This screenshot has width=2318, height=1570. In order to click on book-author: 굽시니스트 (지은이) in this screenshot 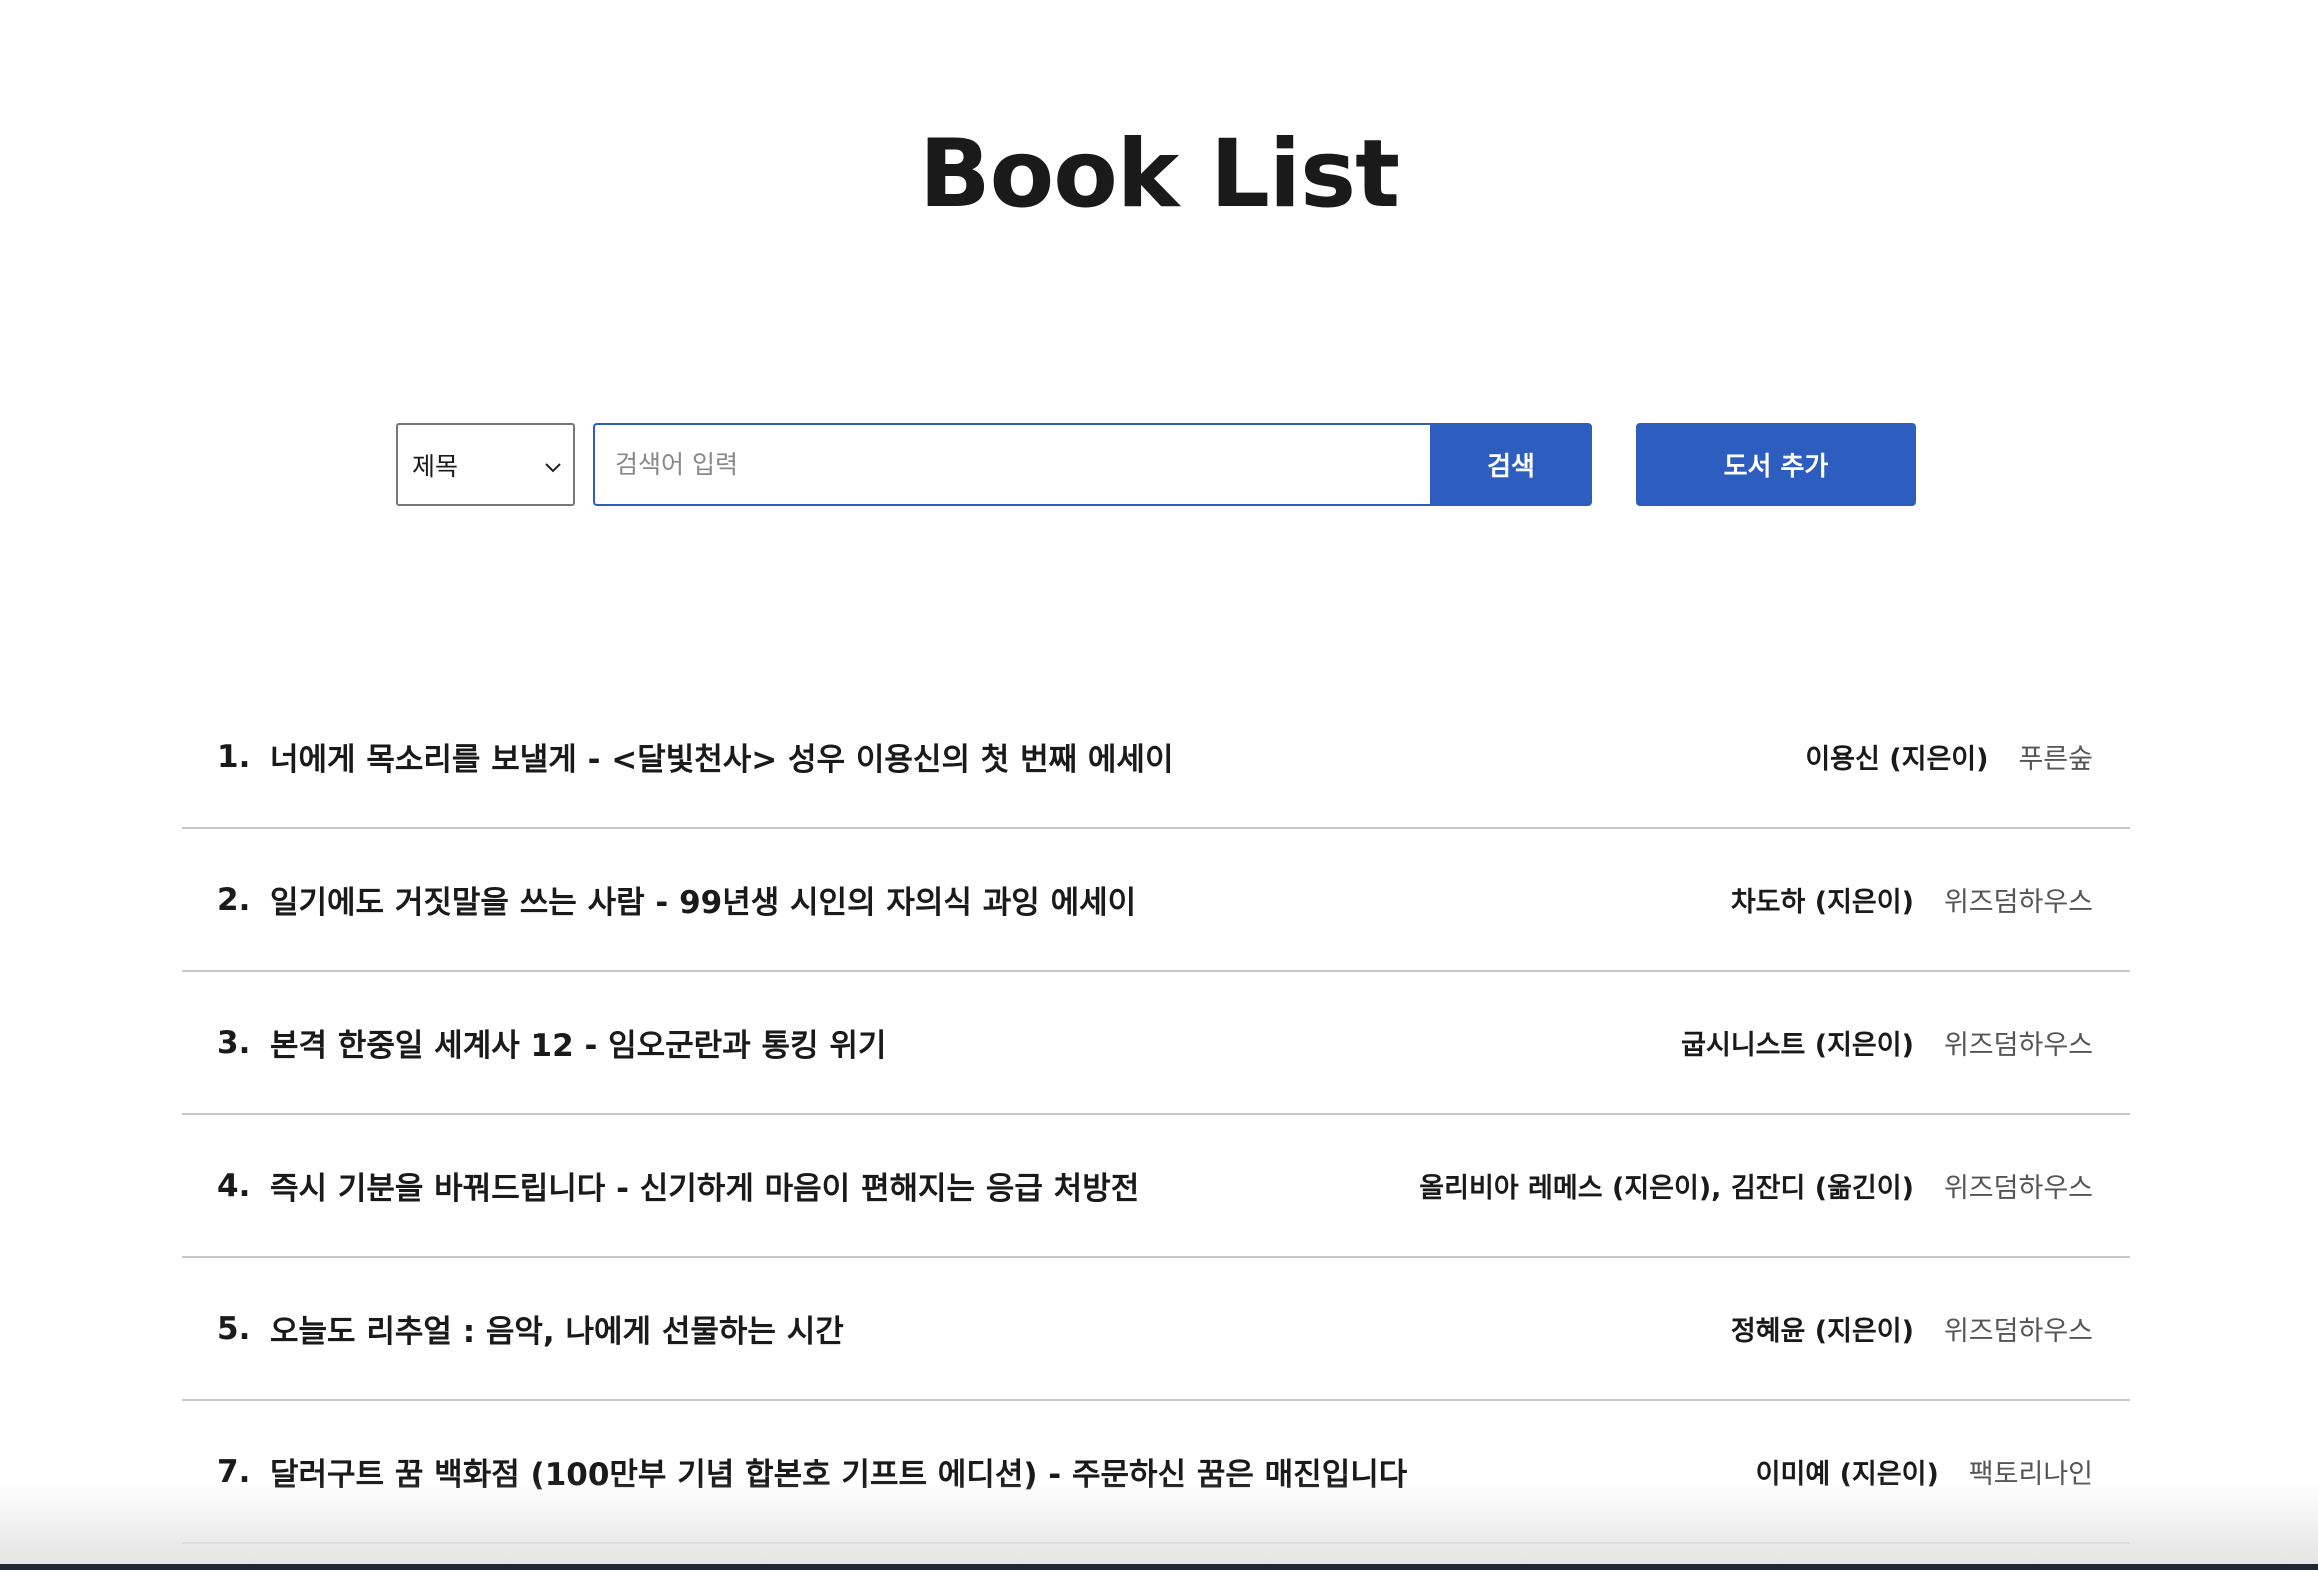, I will do `click(1797, 1045)`.